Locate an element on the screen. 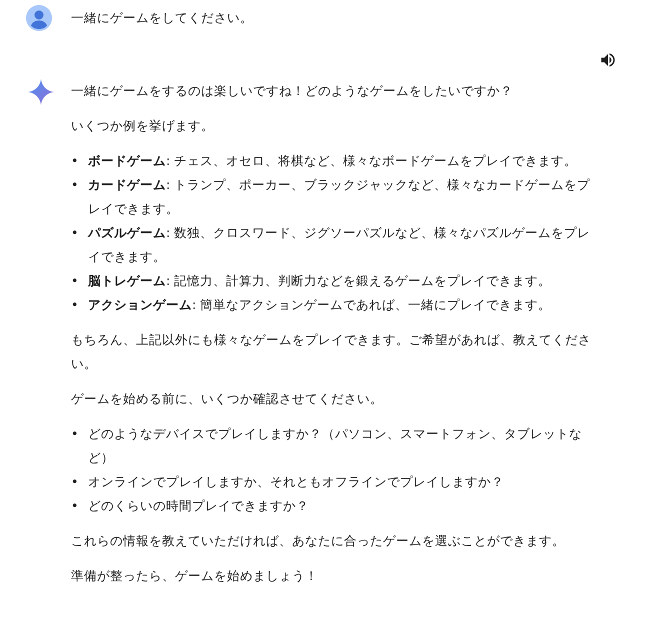 The height and width of the screenshot is (635, 653). response-paragraph: ゲームを始める前に、いくつか確認させてください。 is located at coordinates (227, 399).